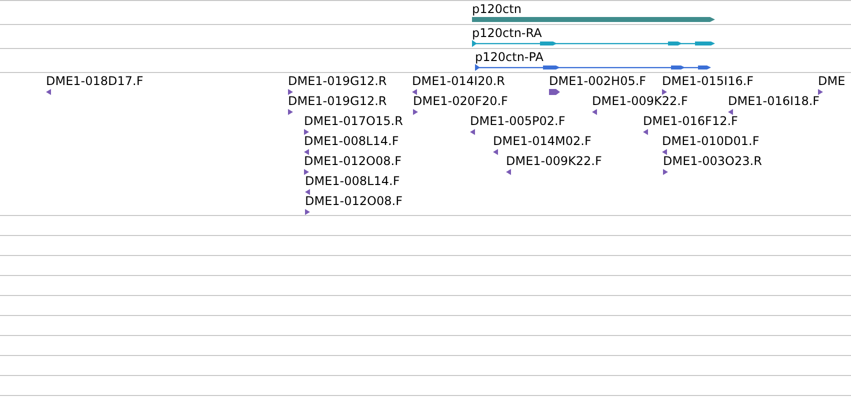 This screenshot has width=851, height=400. Describe the element at coordinates (95, 81) in the screenshot. I see `read-label: DME1-018D17.F` at that location.